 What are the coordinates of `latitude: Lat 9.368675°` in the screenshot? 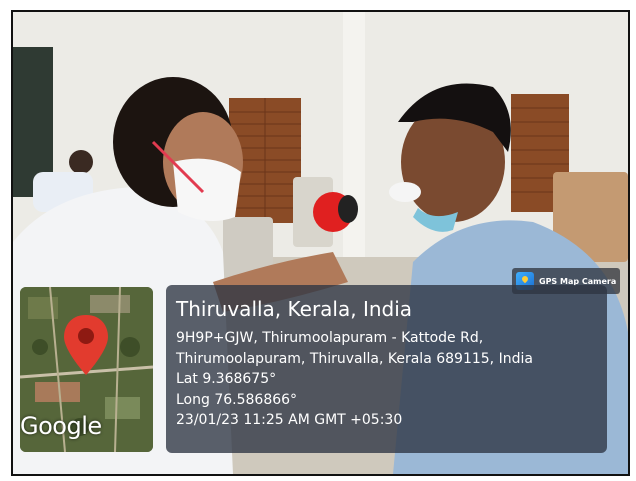 It's located at (226, 379).